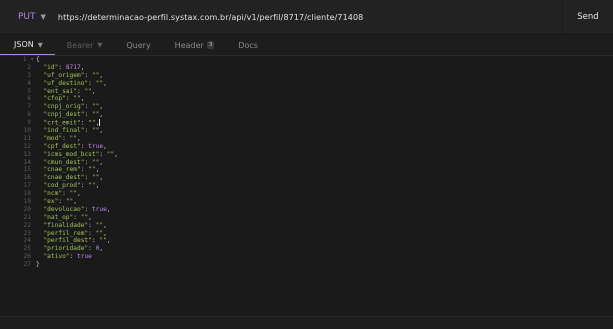 The image size is (613, 329). Describe the element at coordinates (306, 107) in the screenshot. I see `code-line: 7 "cnpj_orig": "",` at that location.